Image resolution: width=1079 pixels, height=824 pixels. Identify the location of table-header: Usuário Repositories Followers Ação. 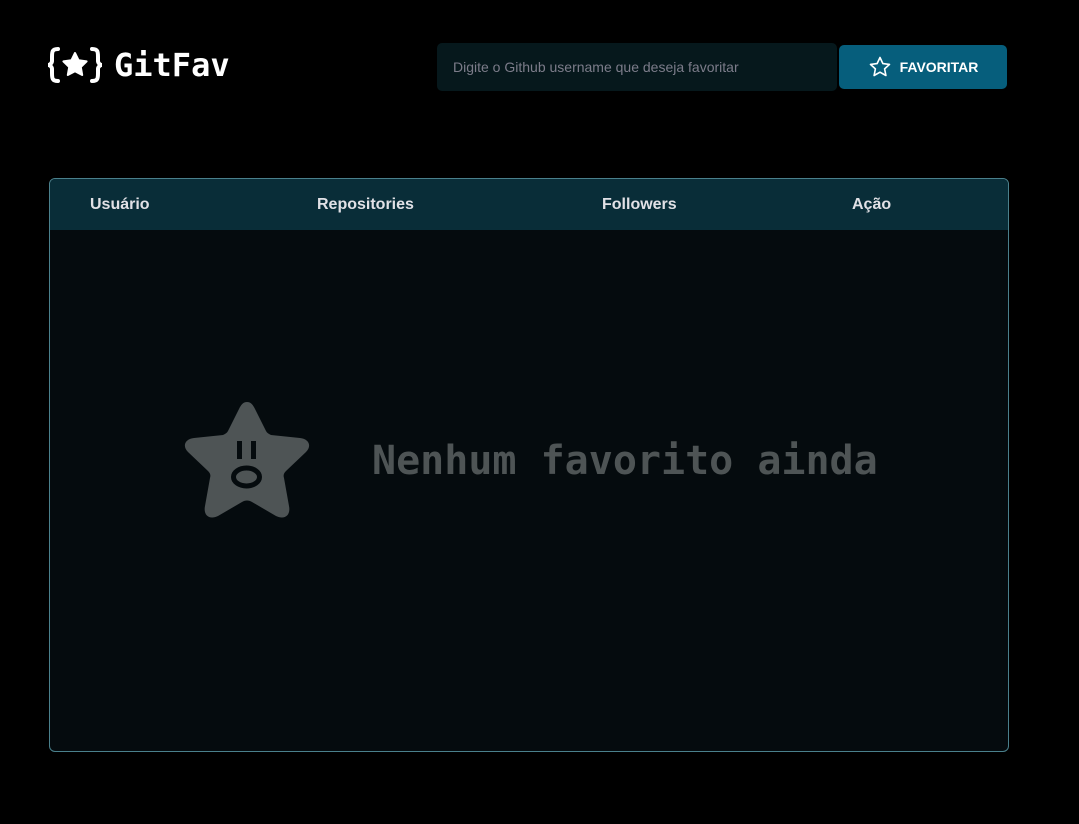
(529, 204).